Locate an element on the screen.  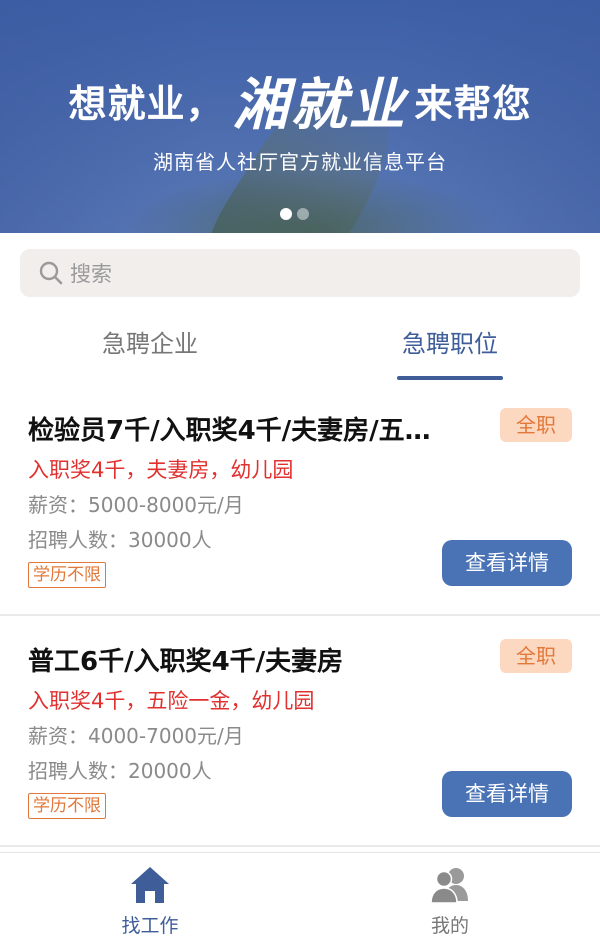
nav-mine: 我的 is located at coordinates (450, 898).